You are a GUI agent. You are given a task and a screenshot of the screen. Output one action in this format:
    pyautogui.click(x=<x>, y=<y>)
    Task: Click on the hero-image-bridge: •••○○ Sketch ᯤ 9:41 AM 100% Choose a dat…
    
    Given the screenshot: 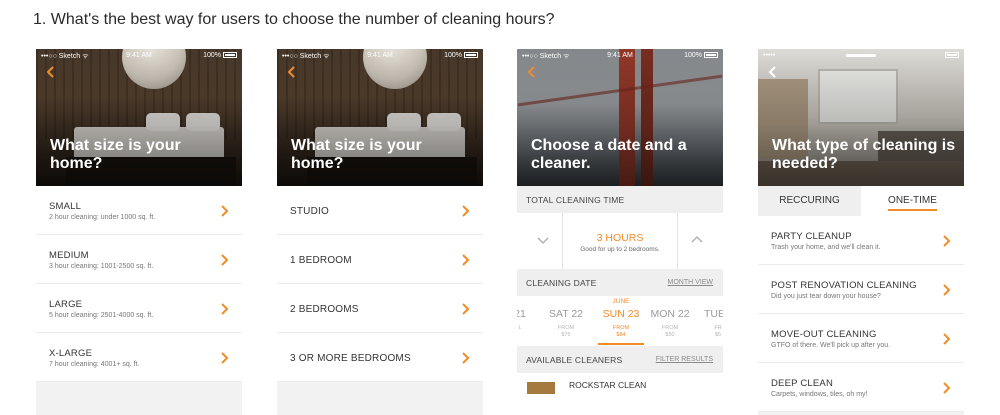 What is the action you would take?
    pyautogui.click(x=620, y=117)
    